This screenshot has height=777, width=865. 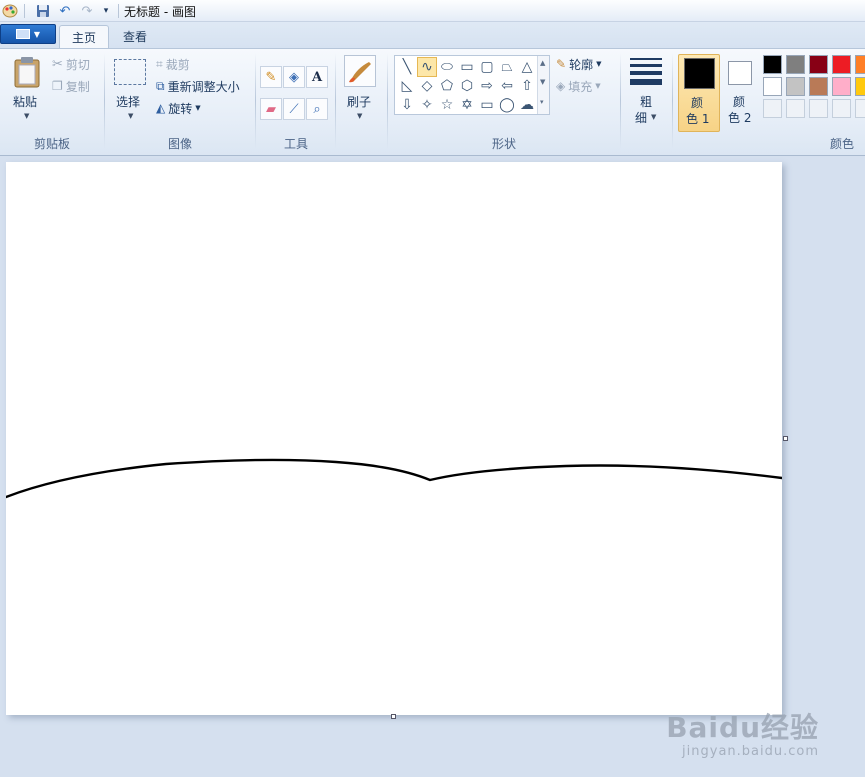 I want to click on right-triangle-shape-icon: ◺, so click(x=407, y=86).